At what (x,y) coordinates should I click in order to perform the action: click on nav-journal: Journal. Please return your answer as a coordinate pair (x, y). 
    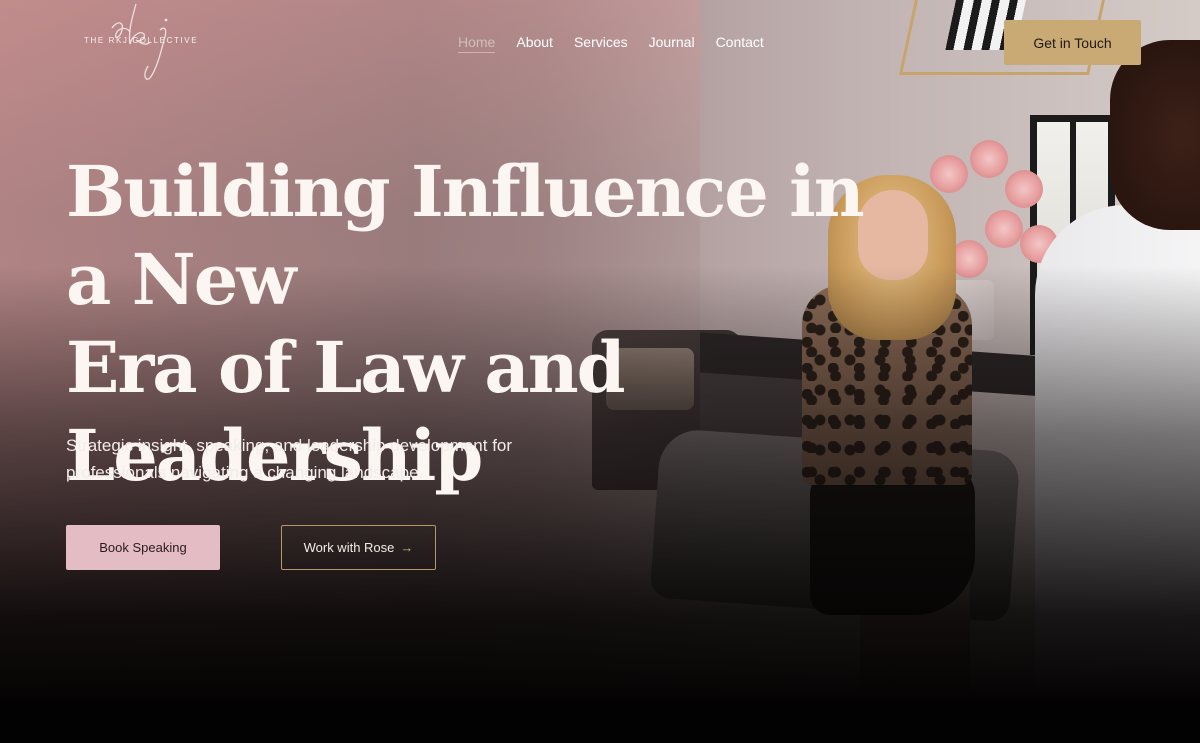
    Looking at the image, I should click on (672, 43).